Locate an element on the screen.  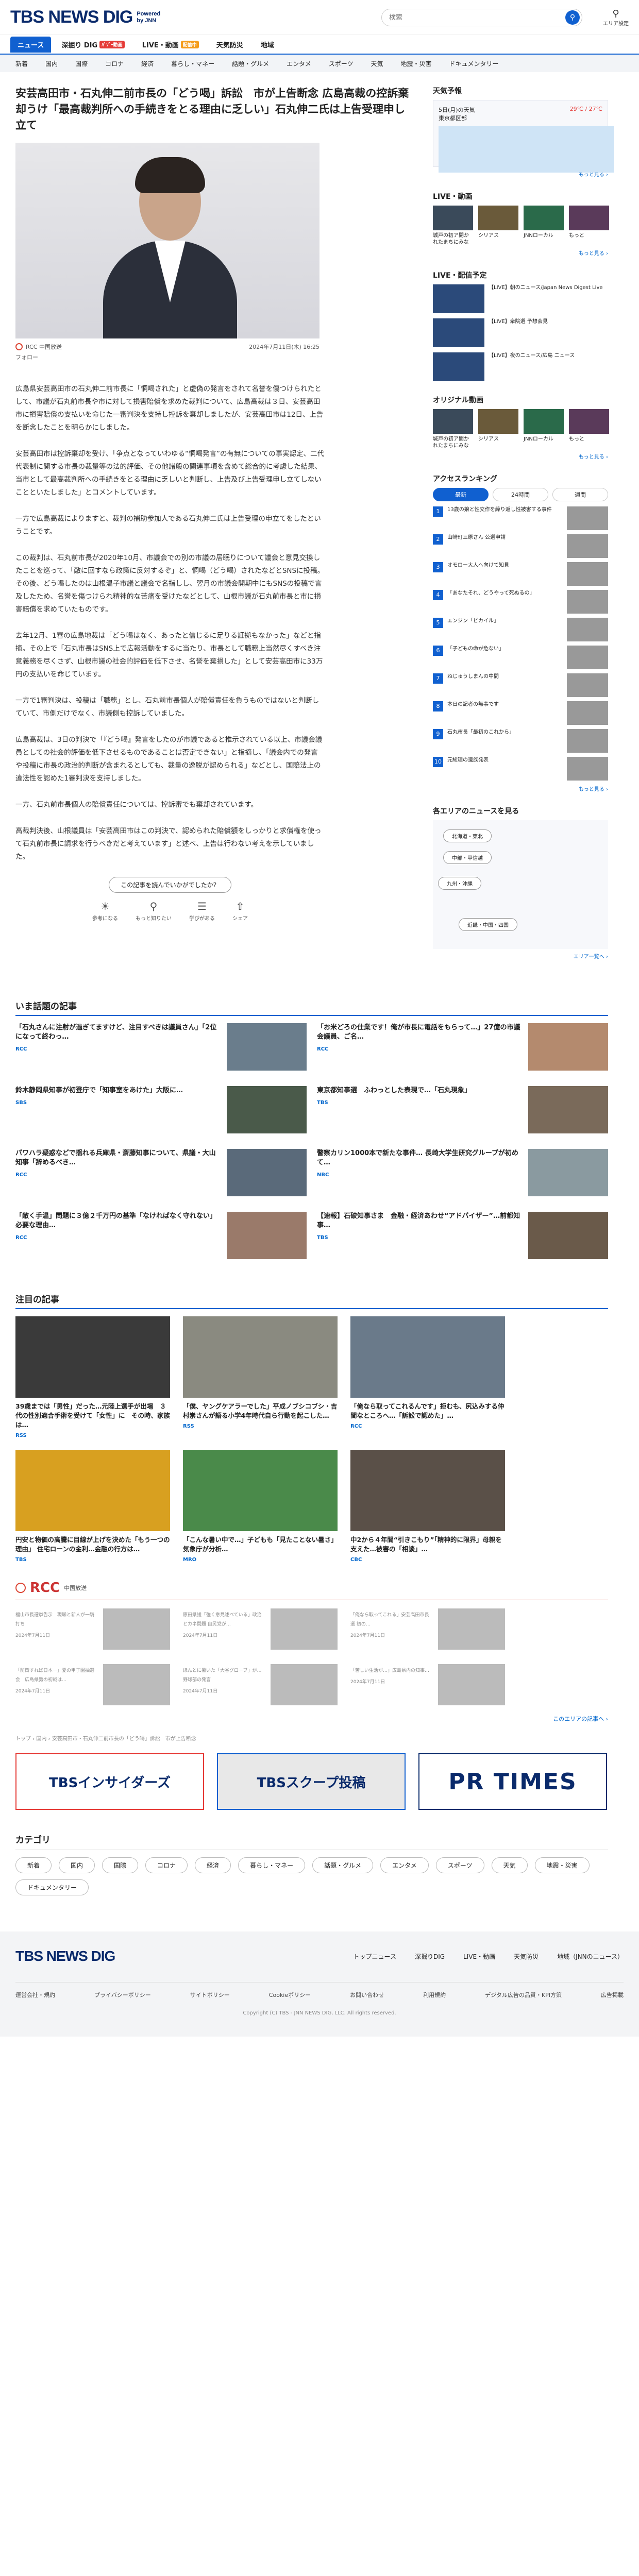
region-more-link: エリア一覧へ › is located at coordinates (521, 956).